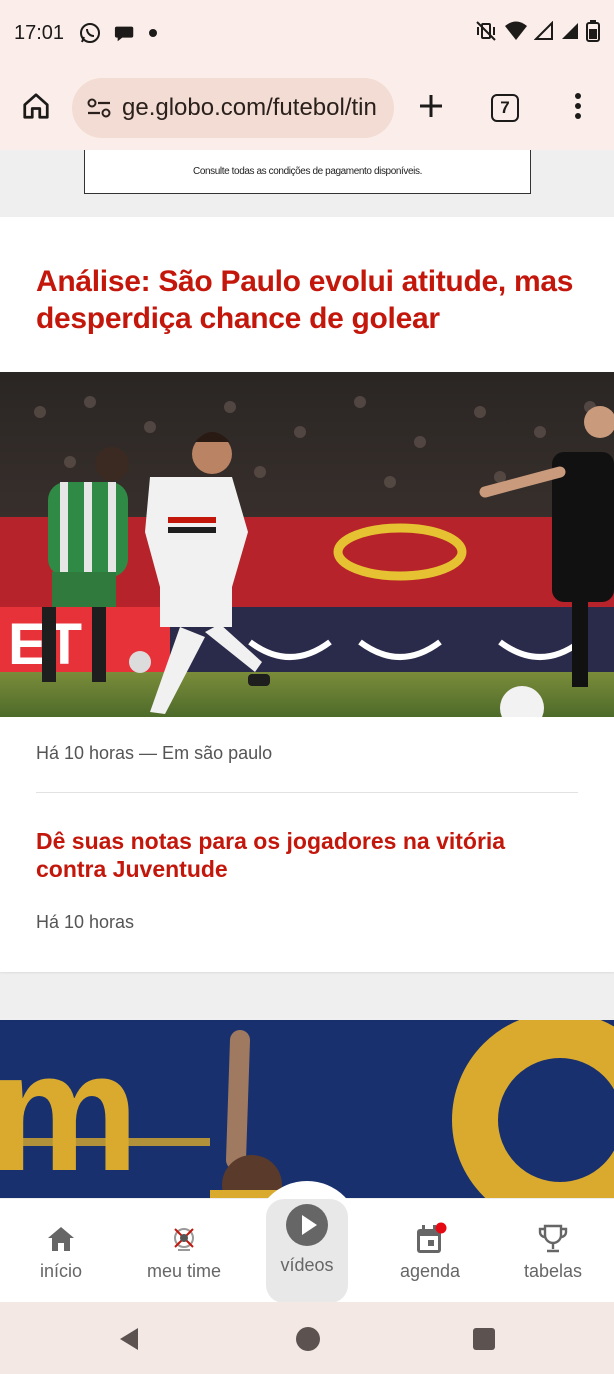 The width and height of the screenshot is (614, 1374). I want to click on chat-bubble-icon, so click(125, 33).